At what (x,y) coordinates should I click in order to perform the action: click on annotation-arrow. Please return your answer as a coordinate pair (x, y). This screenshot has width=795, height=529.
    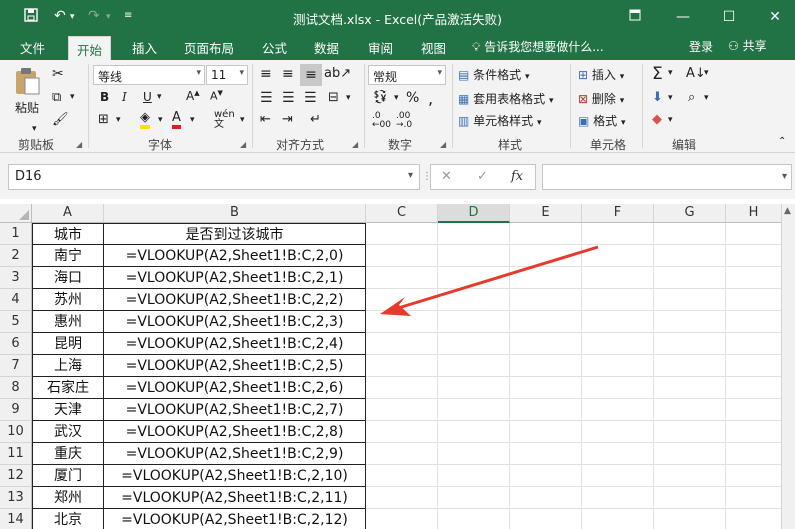
    Looking at the image, I should click on (489, 280).